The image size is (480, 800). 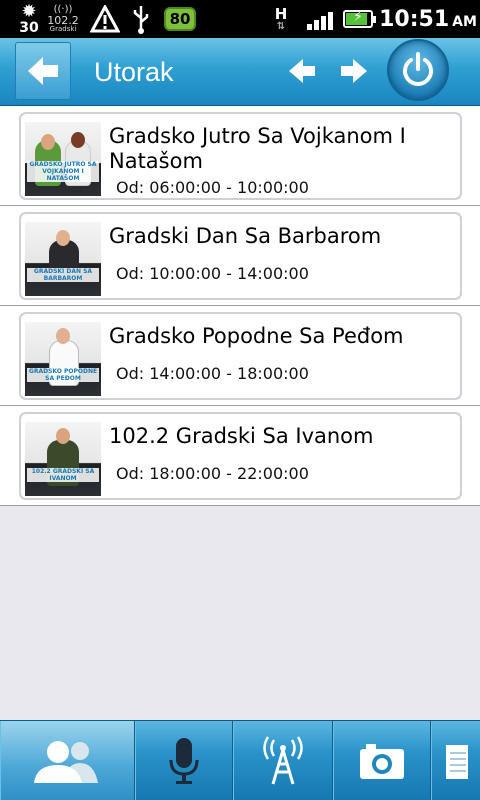 What do you see at coordinates (63, 375) in the screenshot?
I see `thumbnail-caption: GRADSKO POPODNE SA PEĐOM` at bounding box center [63, 375].